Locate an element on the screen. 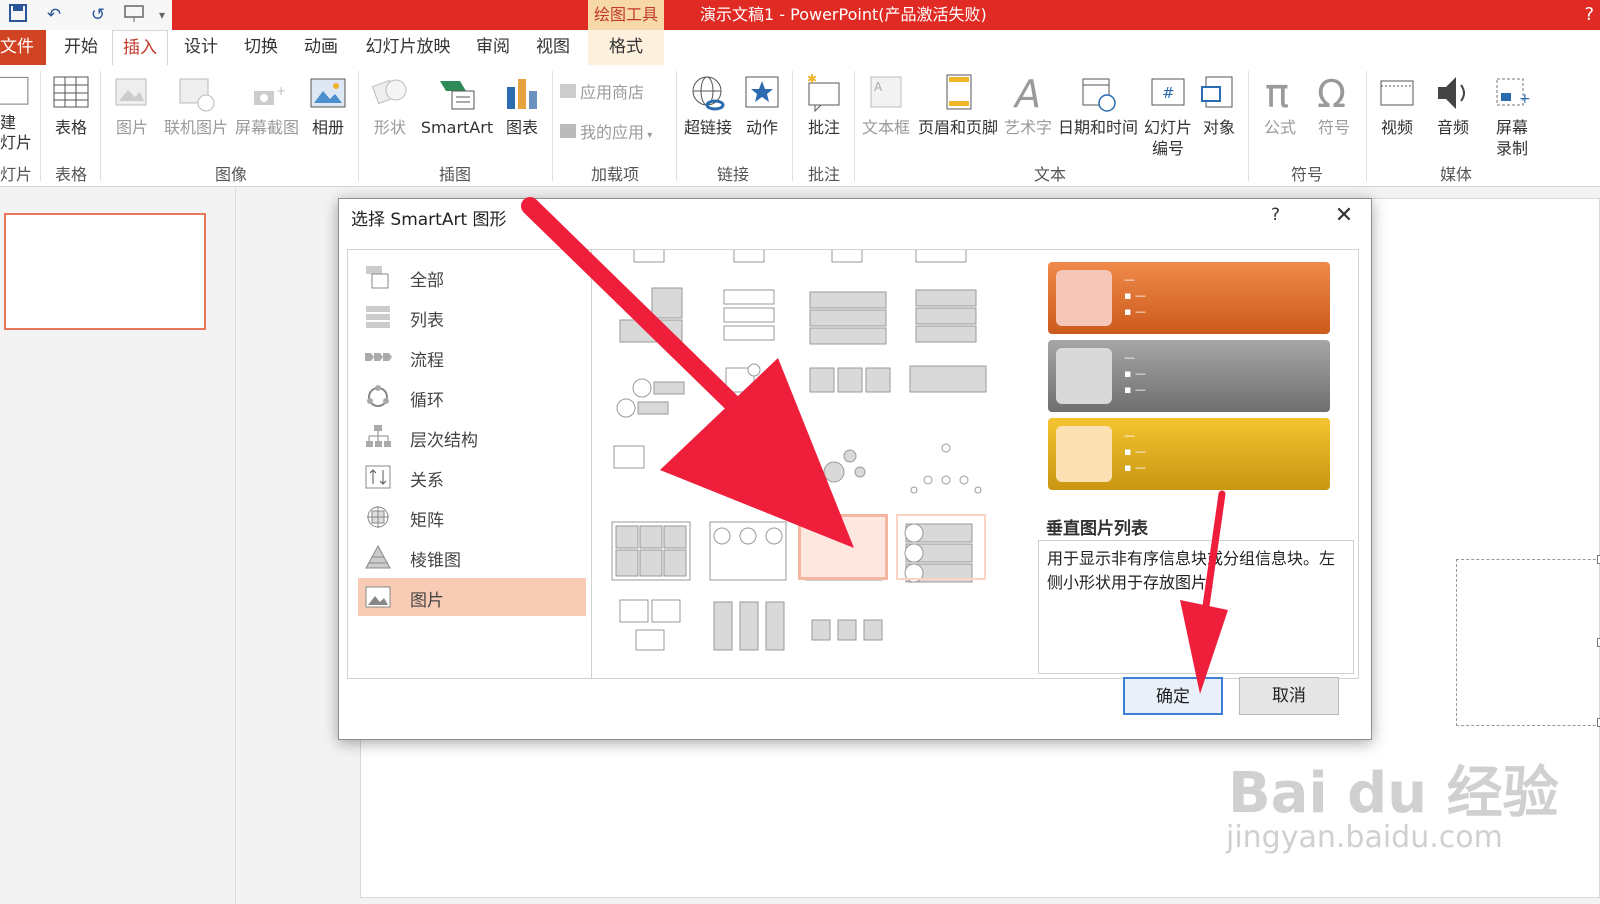  textbox-icon: A is located at coordinates (886, 92).